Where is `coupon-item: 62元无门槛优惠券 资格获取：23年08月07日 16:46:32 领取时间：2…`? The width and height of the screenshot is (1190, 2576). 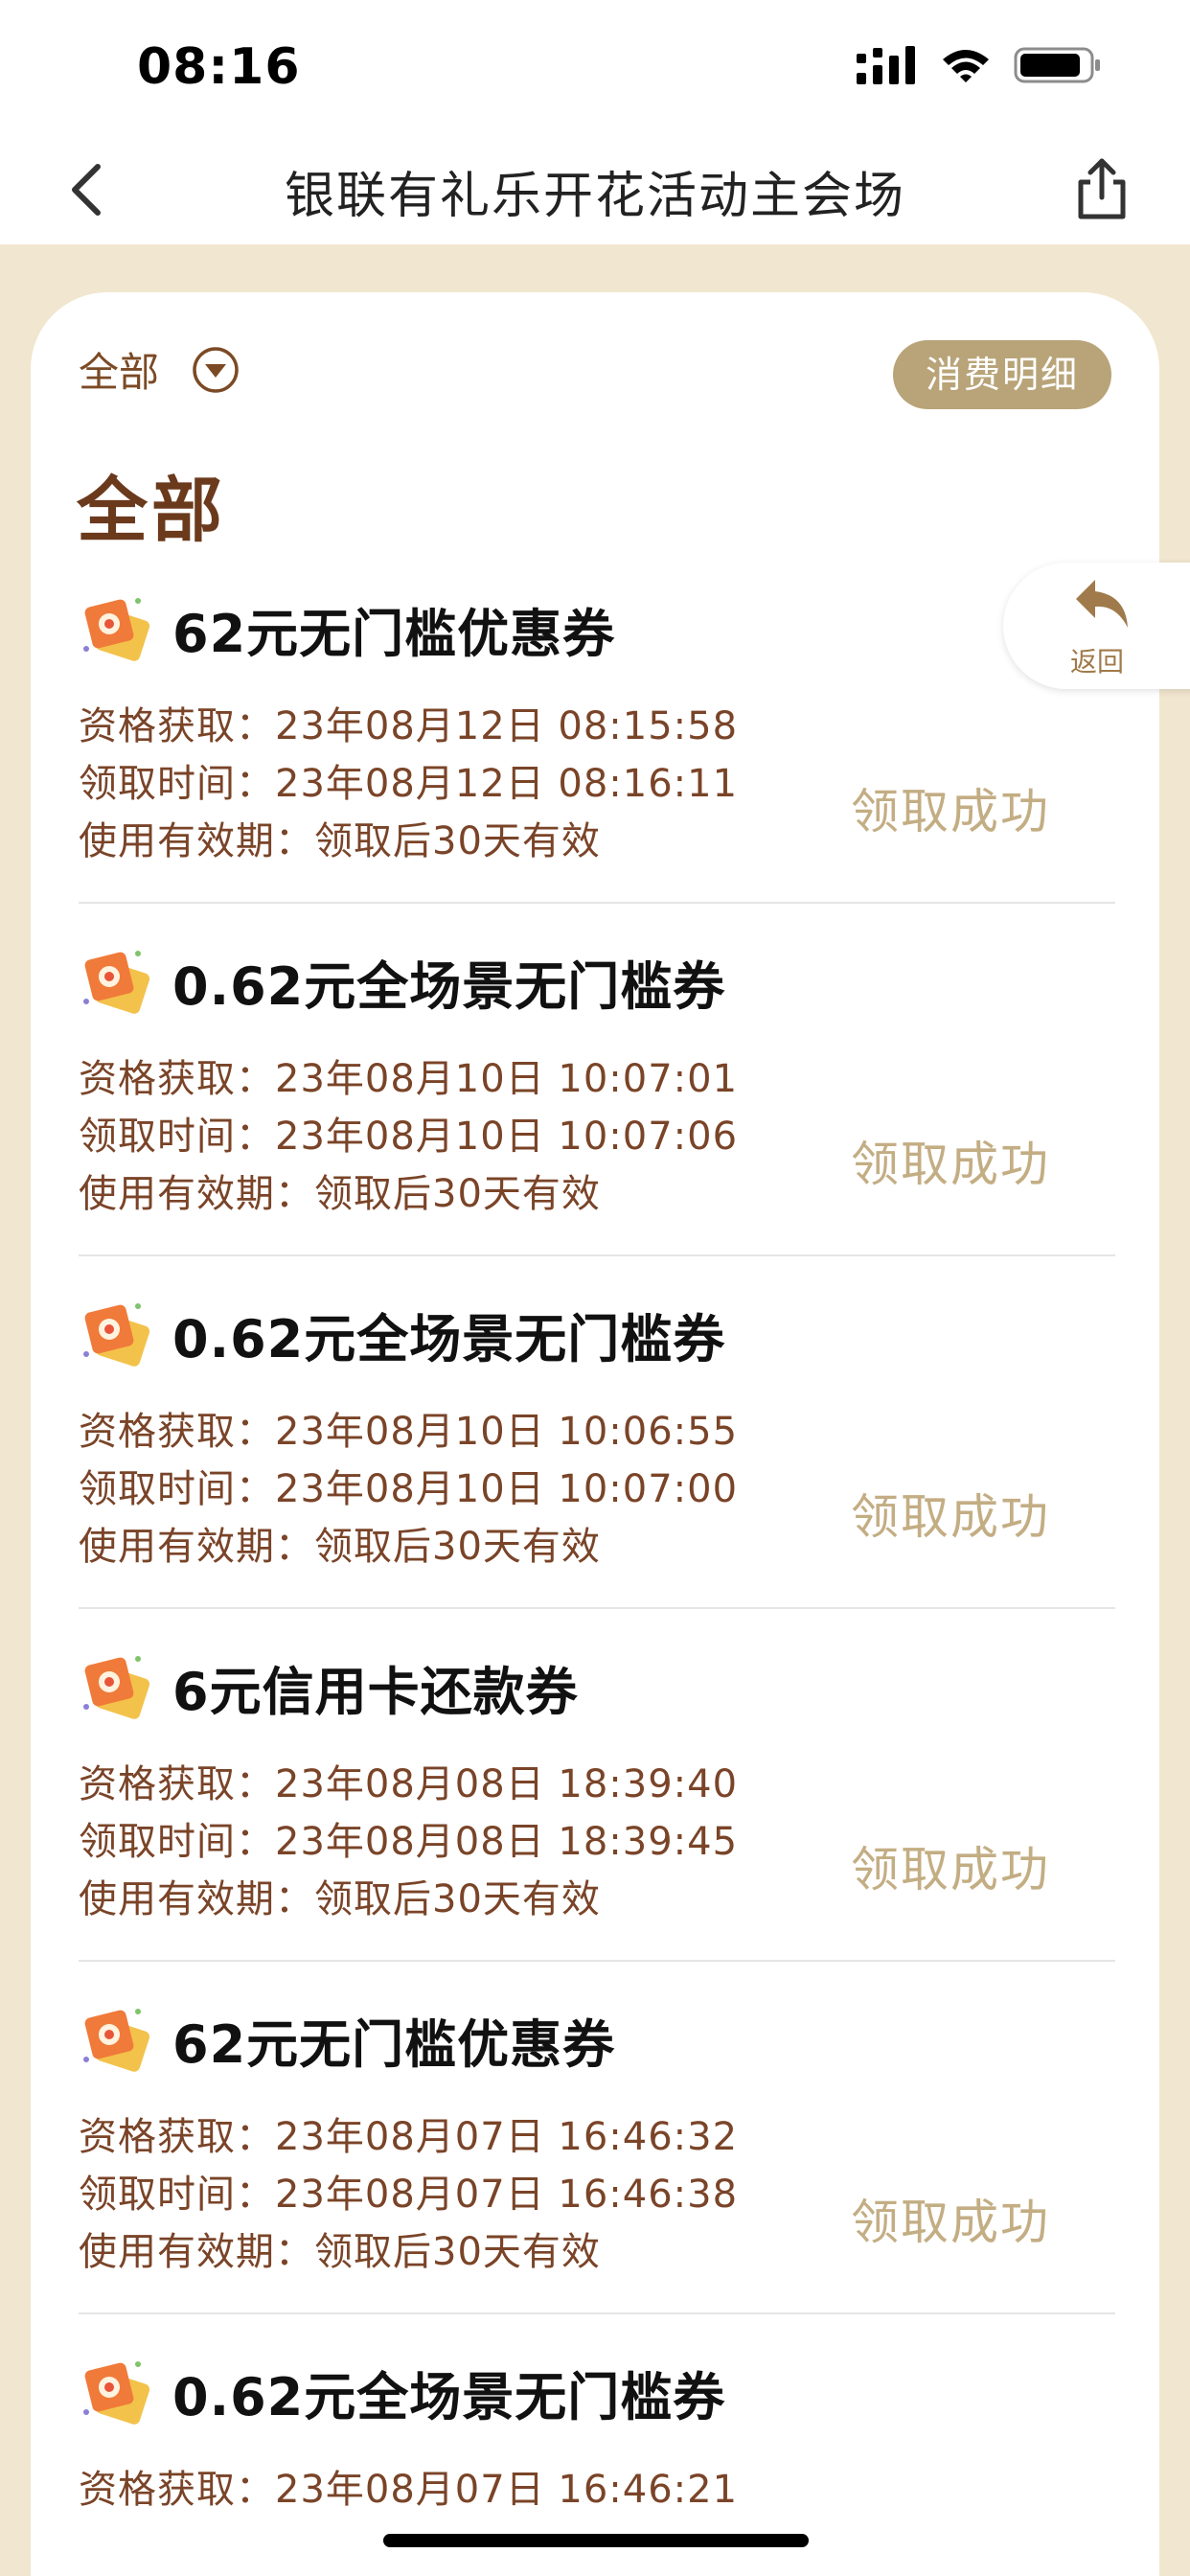 coupon-item: 62元无门槛优惠券 资格获取：23年08月07日 16:46:32 领取时间：2… is located at coordinates (597, 2138).